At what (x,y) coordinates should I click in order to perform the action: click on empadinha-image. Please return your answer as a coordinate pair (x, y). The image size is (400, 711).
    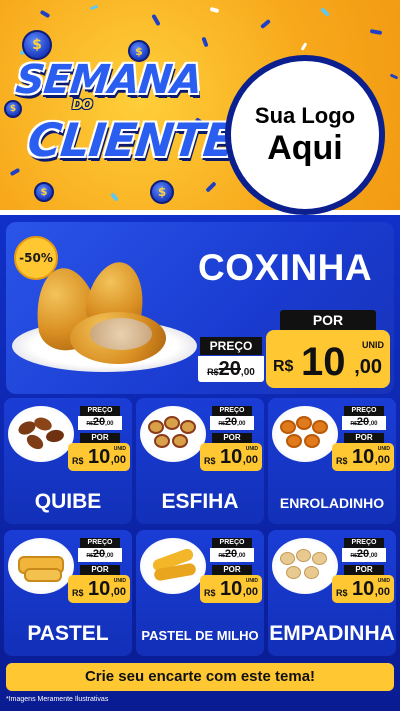
    Looking at the image, I should click on (305, 566).